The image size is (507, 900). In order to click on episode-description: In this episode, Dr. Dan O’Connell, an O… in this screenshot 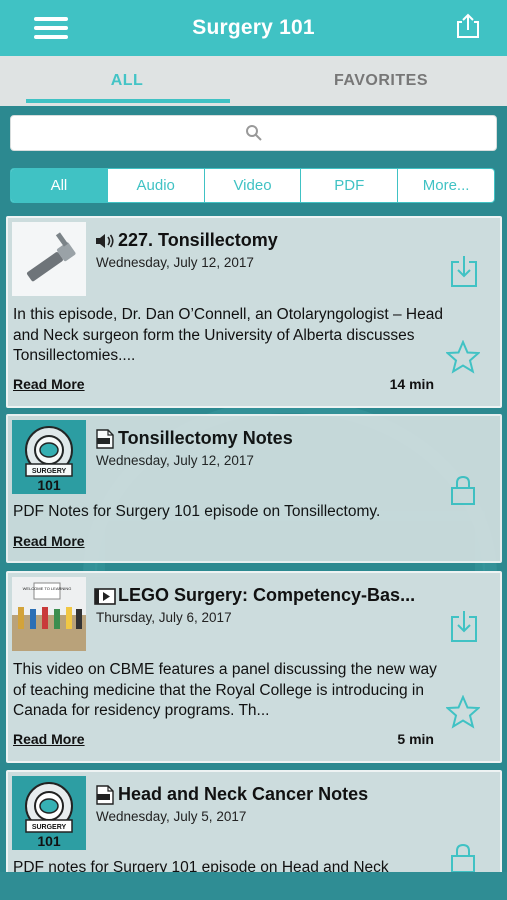, I will do `click(228, 335)`.